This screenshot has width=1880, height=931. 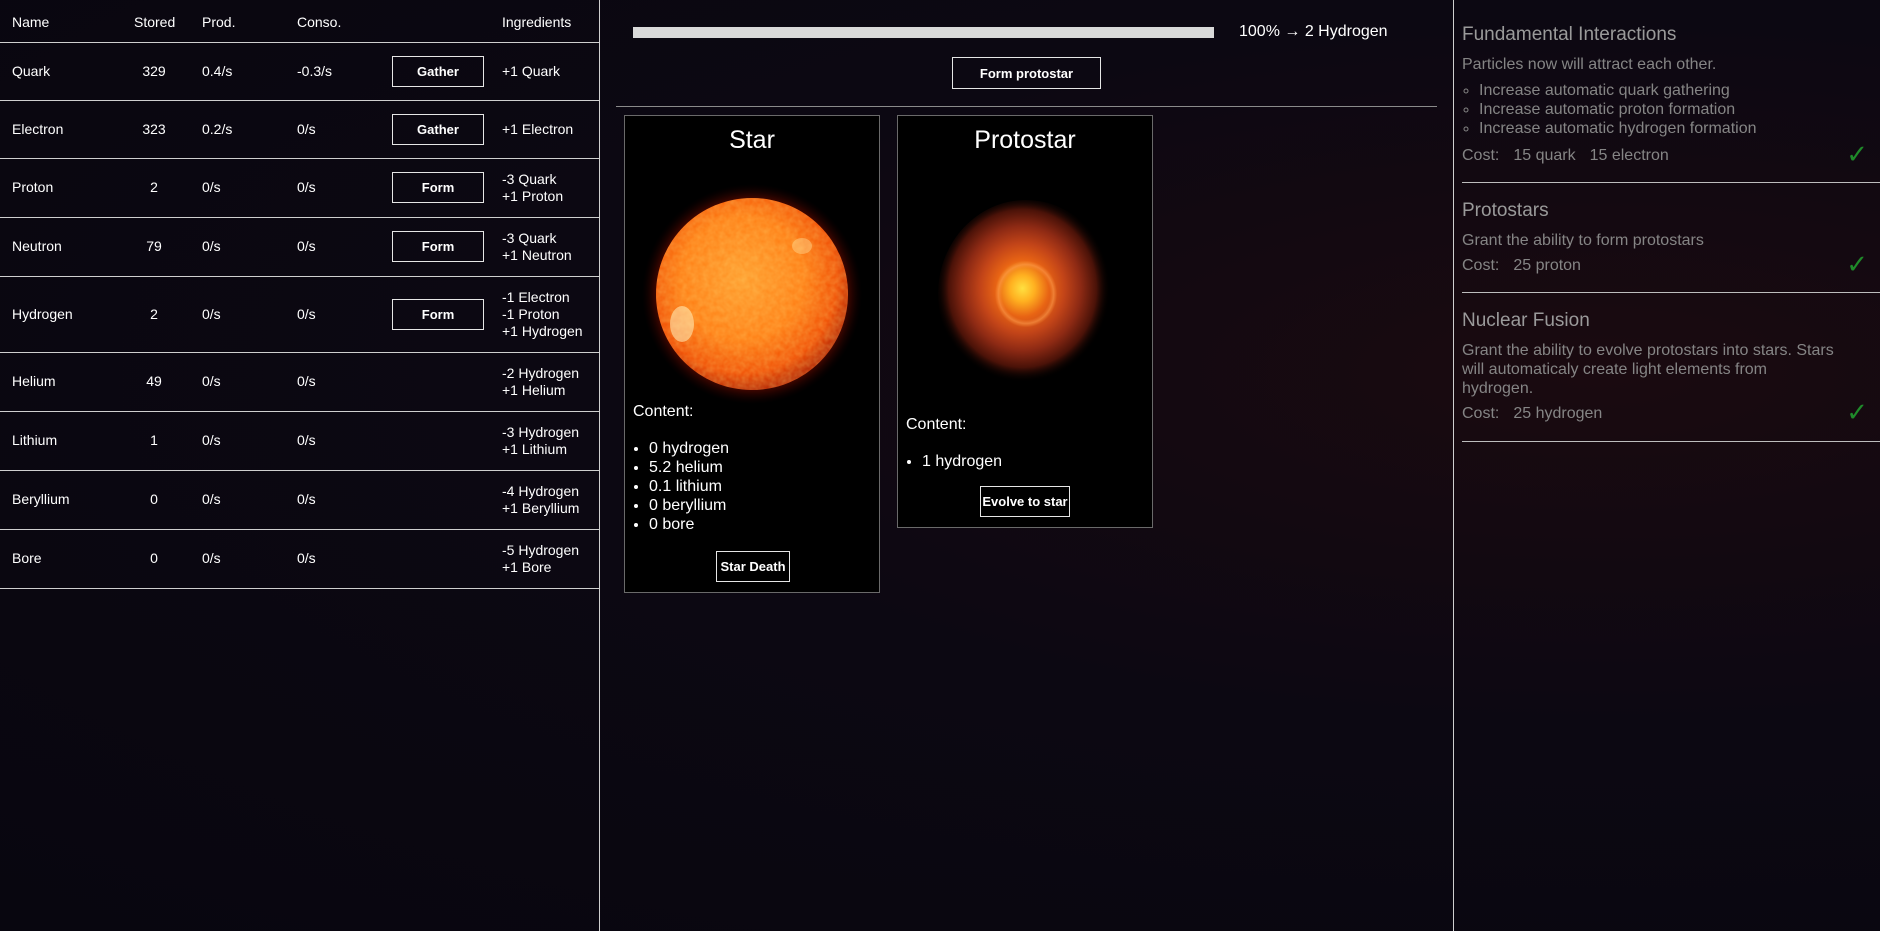 What do you see at coordinates (1629, 155) in the screenshot?
I see `cost-electron: 15 electron` at bounding box center [1629, 155].